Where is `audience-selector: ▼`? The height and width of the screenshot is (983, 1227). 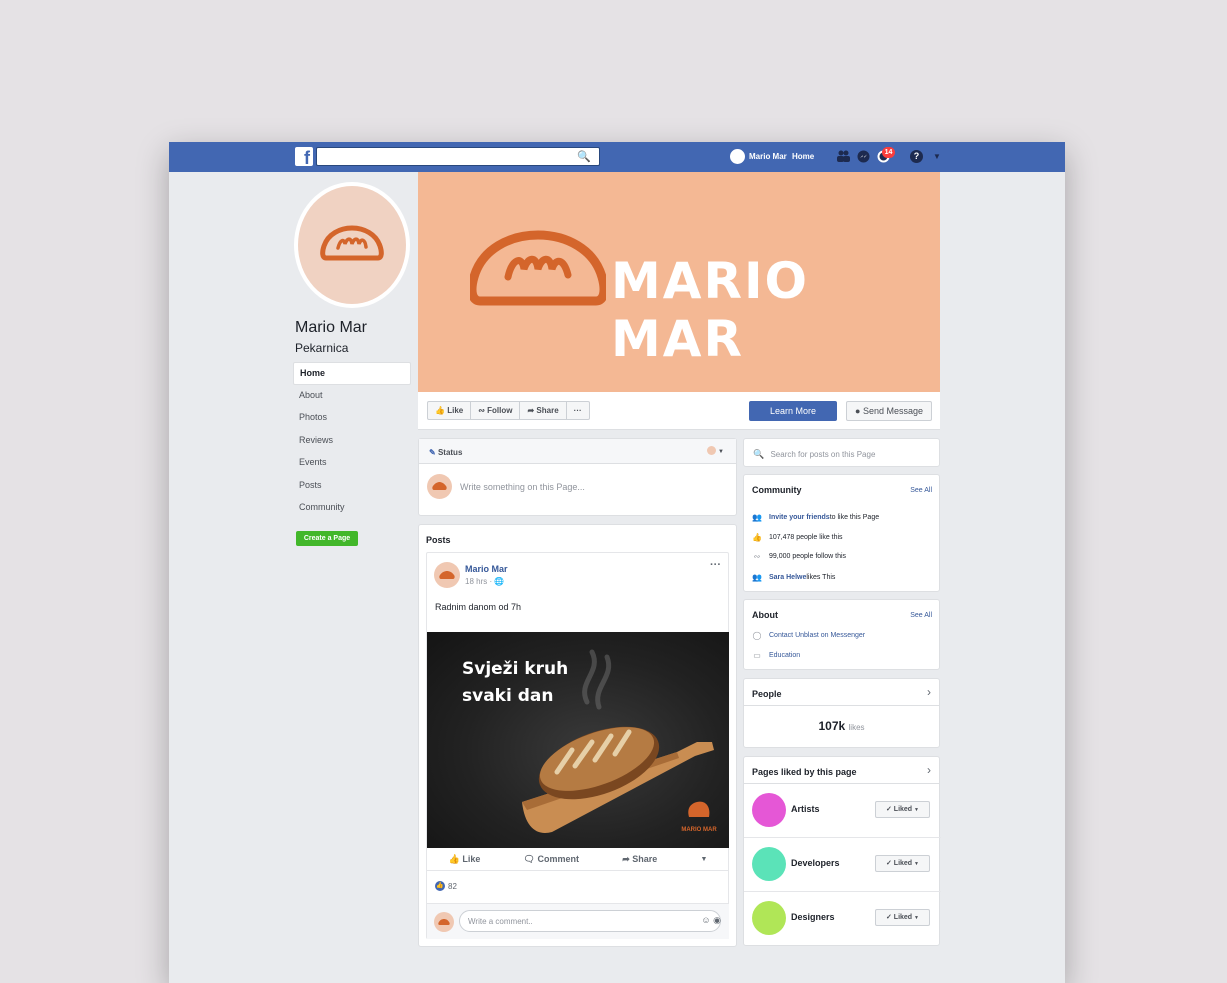 audience-selector: ▼ is located at coordinates (715, 451).